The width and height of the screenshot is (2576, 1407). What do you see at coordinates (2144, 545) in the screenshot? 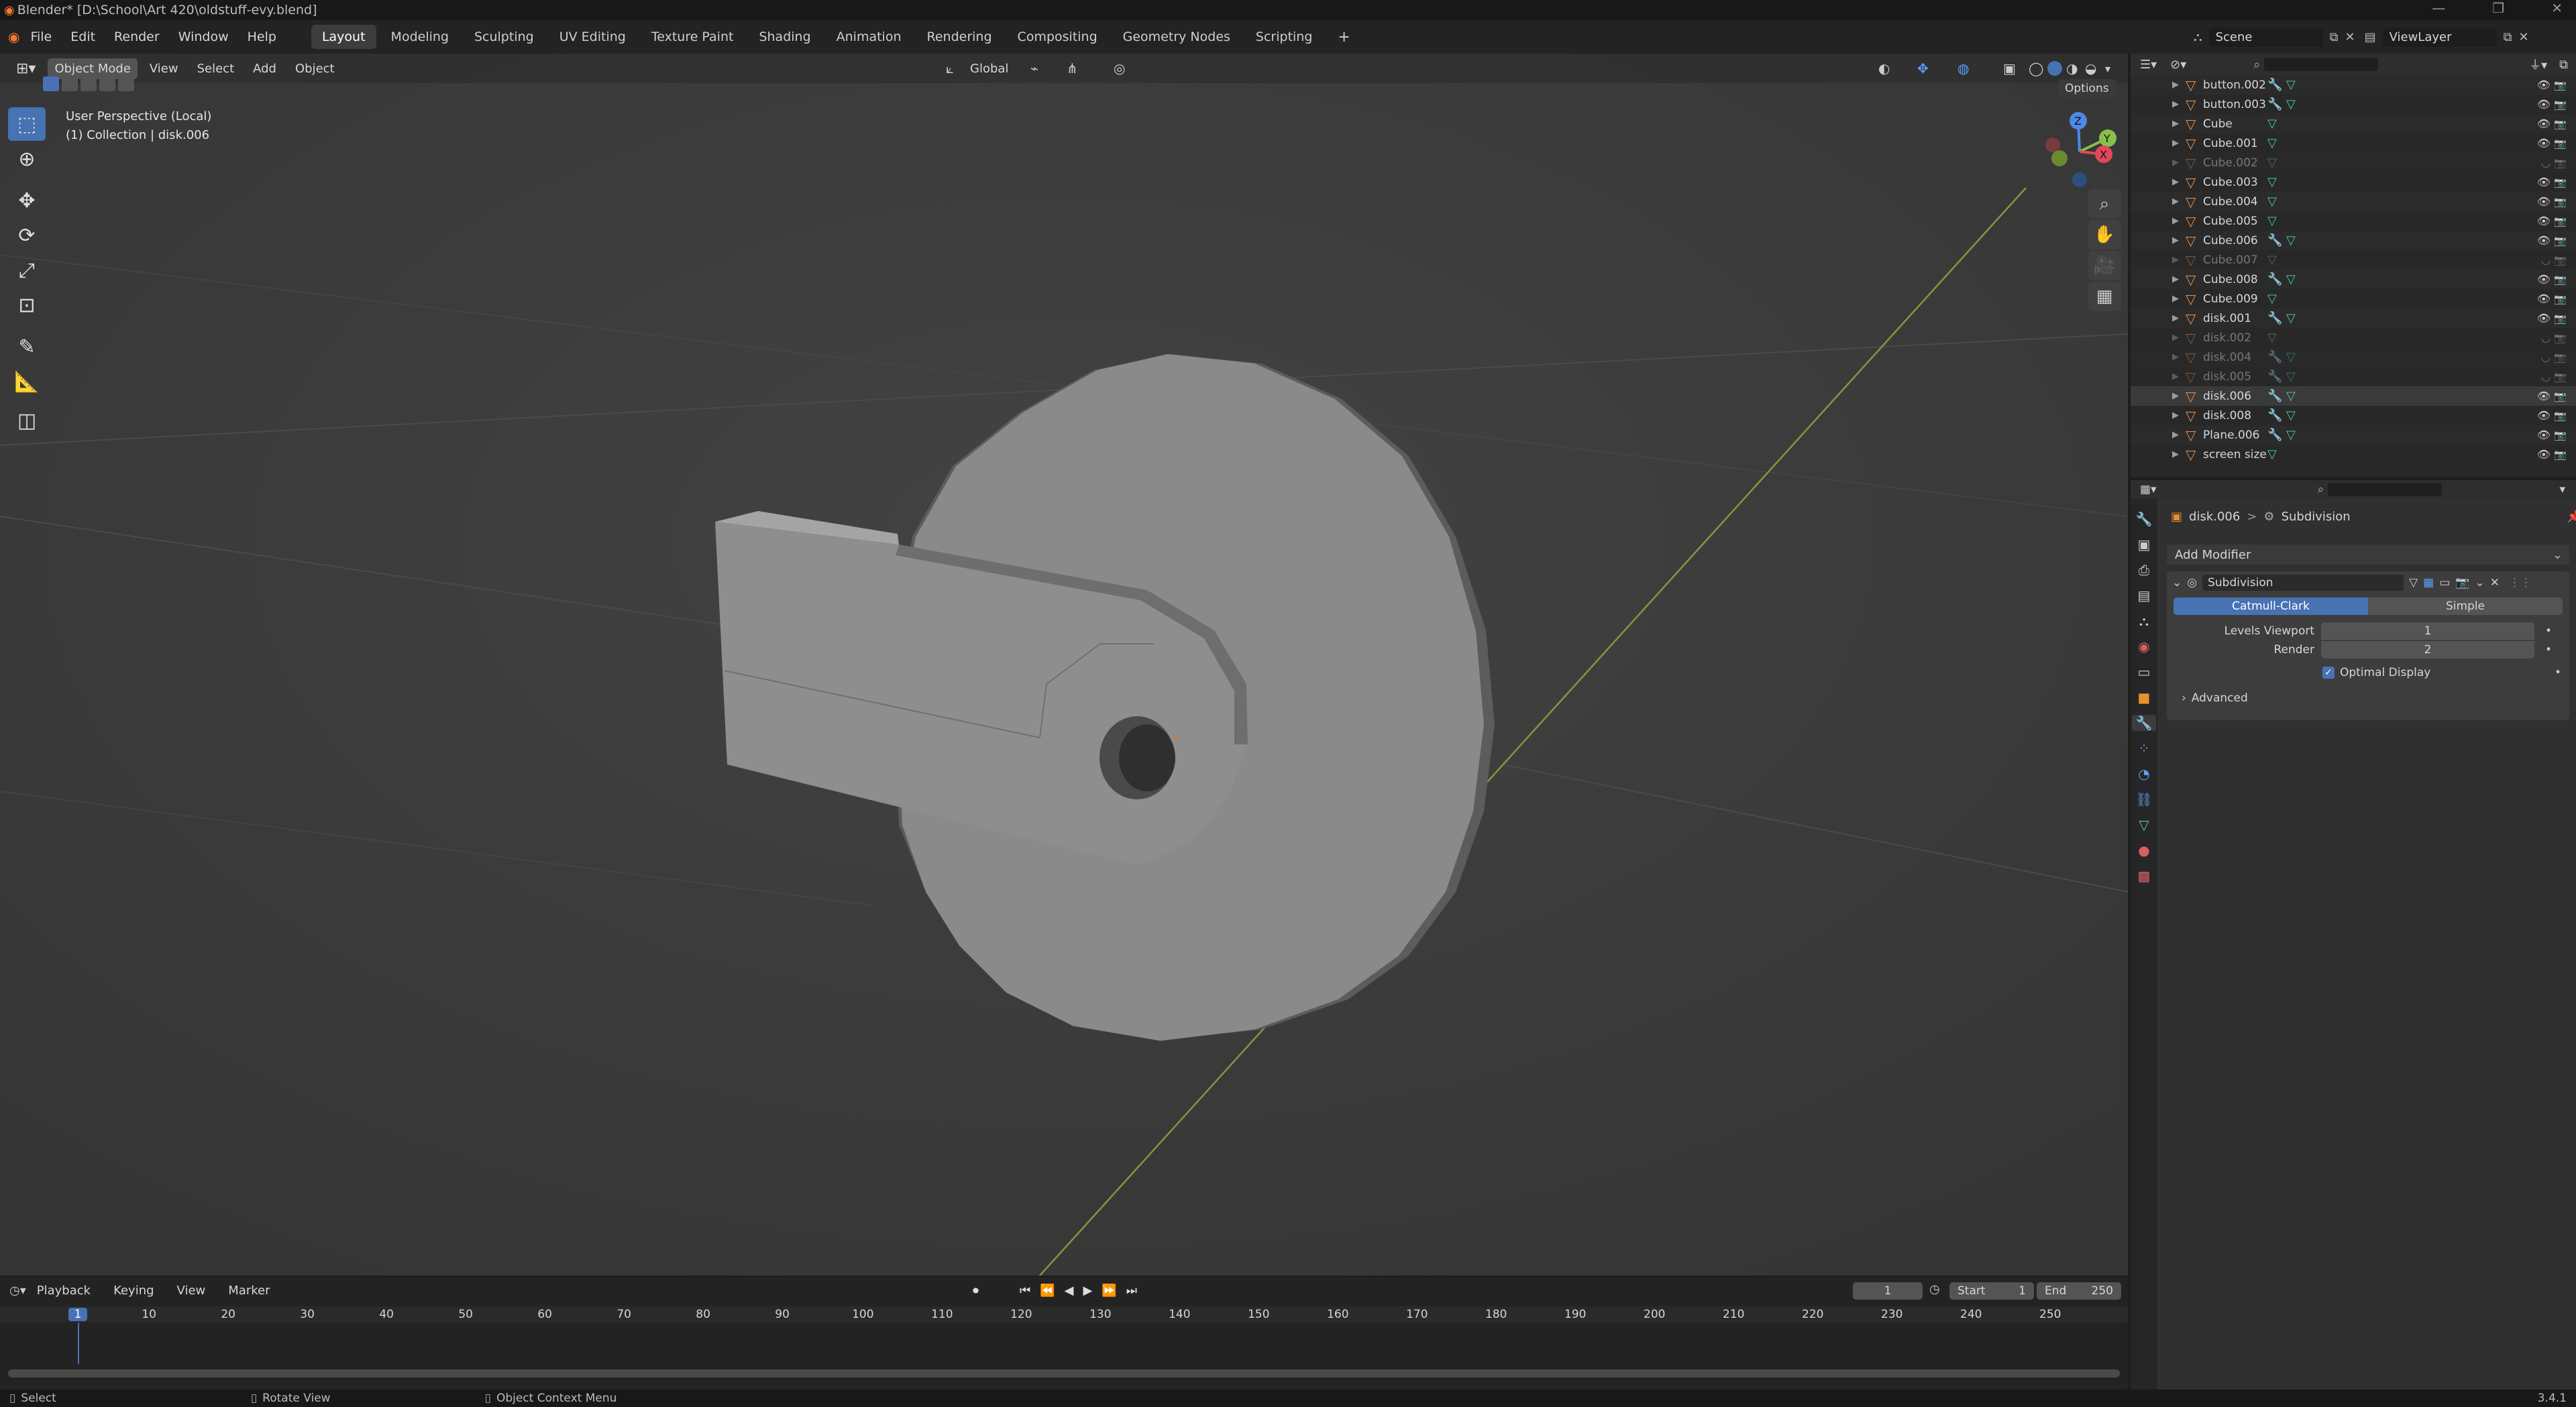
I see `render-tab-icon: ▣` at bounding box center [2144, 545].